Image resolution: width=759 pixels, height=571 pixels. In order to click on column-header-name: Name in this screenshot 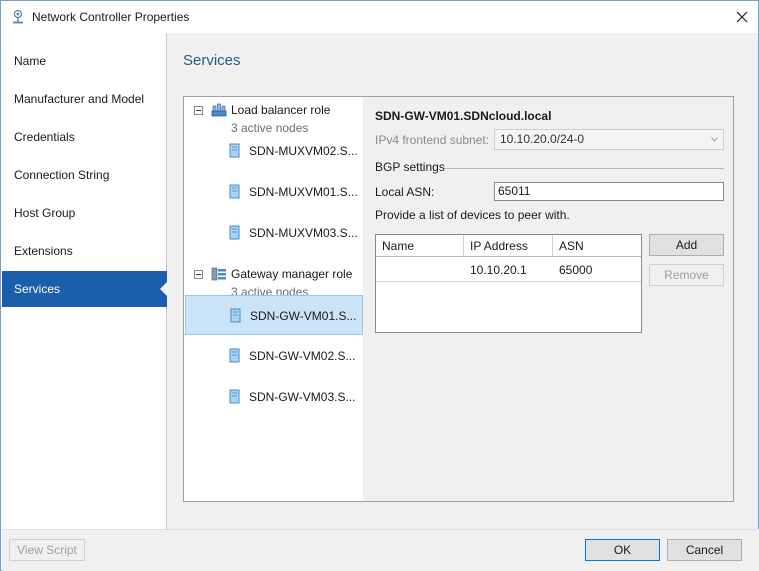, I will do `click(420, 246)`.